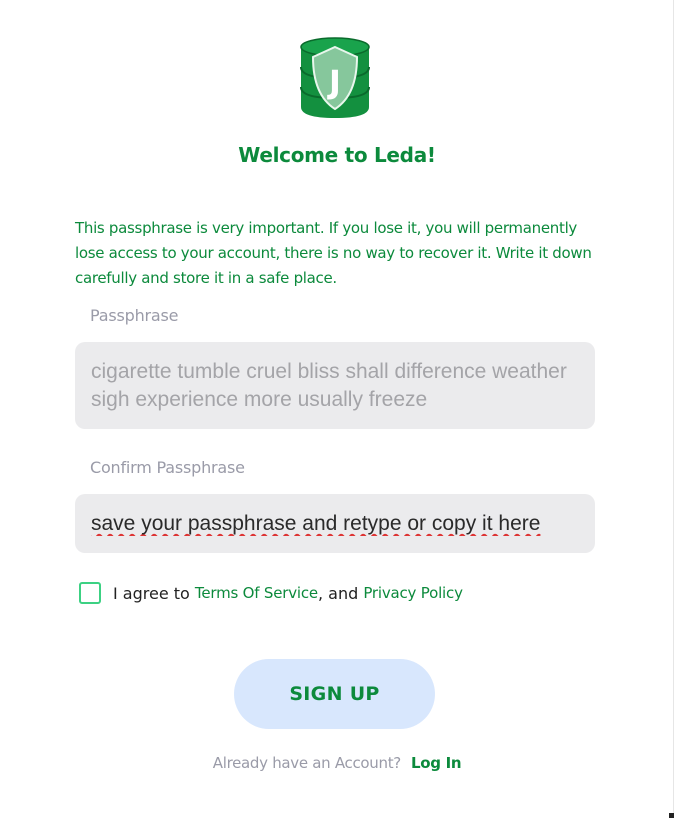 Image resolution: width=674 pixels, height=818 pixels. What do you see at coordinates (334, 694) in the screenshot?
I see `sign-up-button: SIGN UP` at bounding box center [334, 694].